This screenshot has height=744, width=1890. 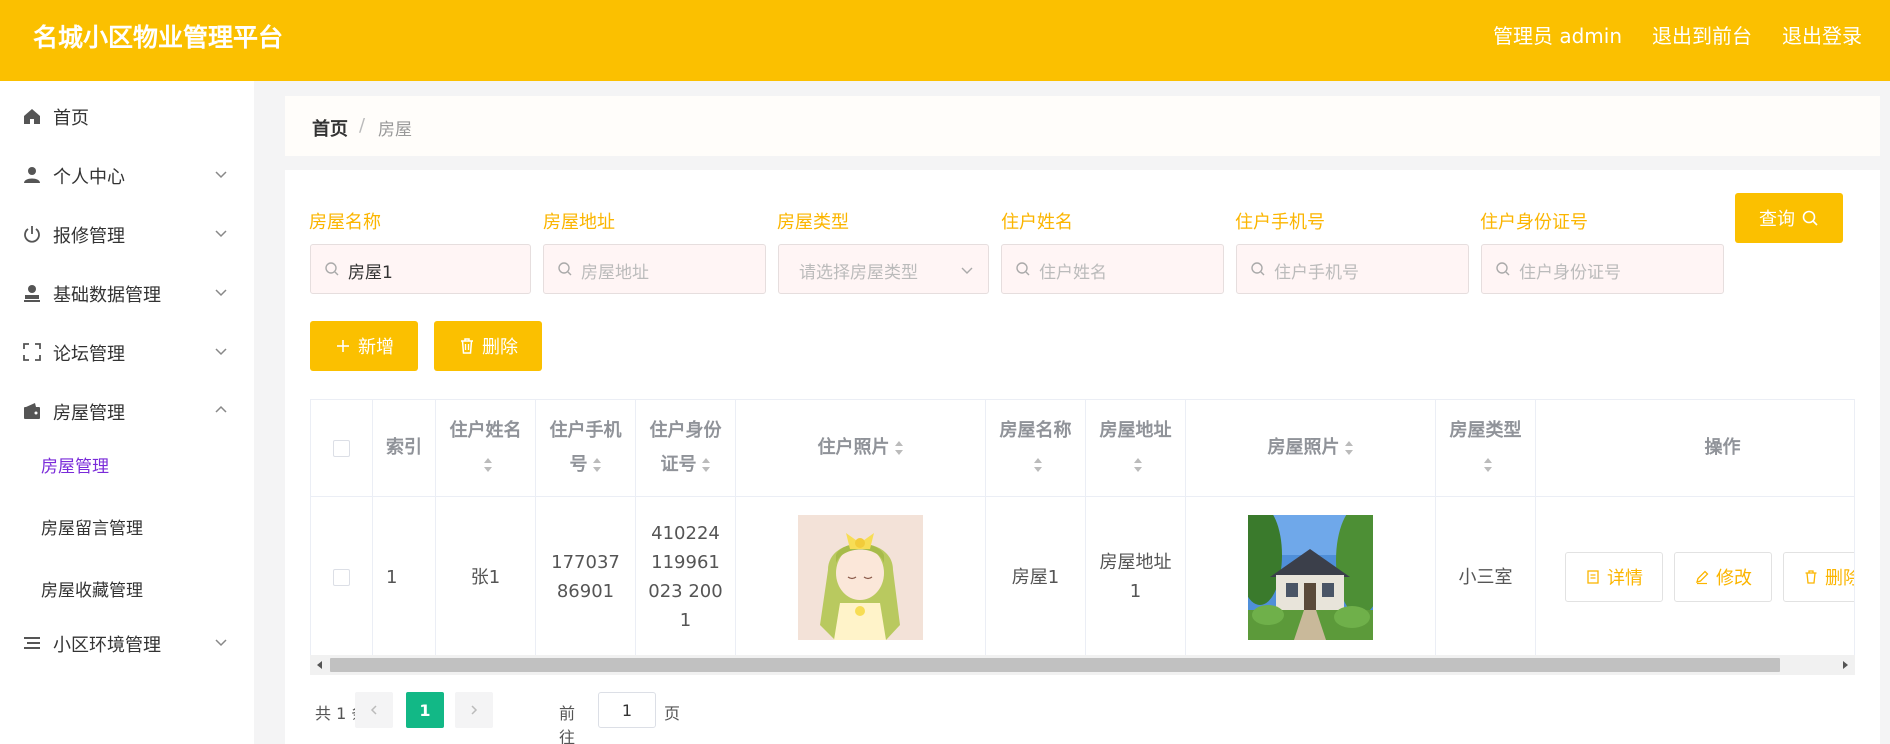 I want to click on column-header-house-name: 房屋名称, so click(x=1036, y=448).